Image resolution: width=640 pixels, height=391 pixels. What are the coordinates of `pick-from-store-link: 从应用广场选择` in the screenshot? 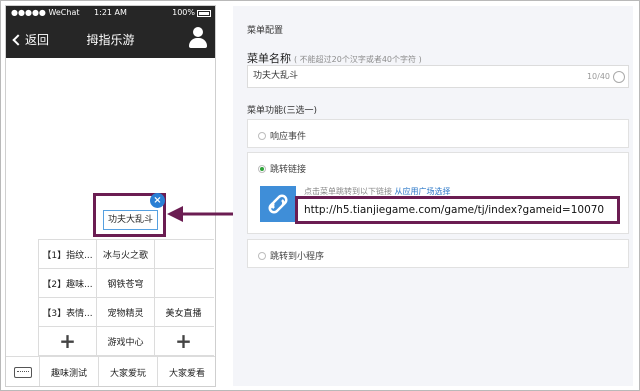 It's located at (423, 191).